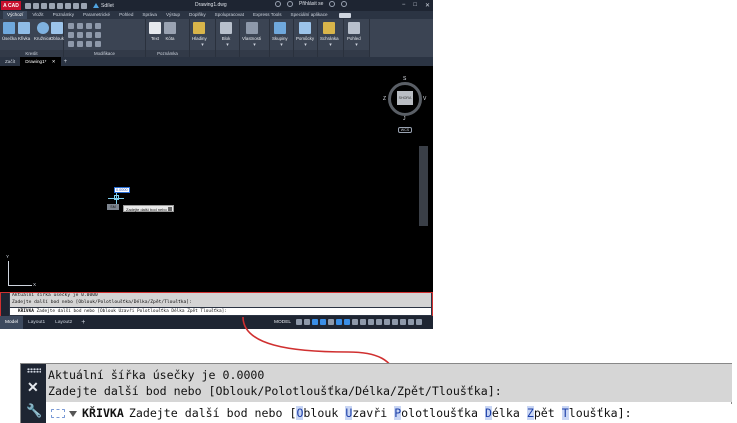  What do you see at coordinates (540, 413) in the screenshot?
I see `option-zpet: Zpět` at bounding box center [540, 413].